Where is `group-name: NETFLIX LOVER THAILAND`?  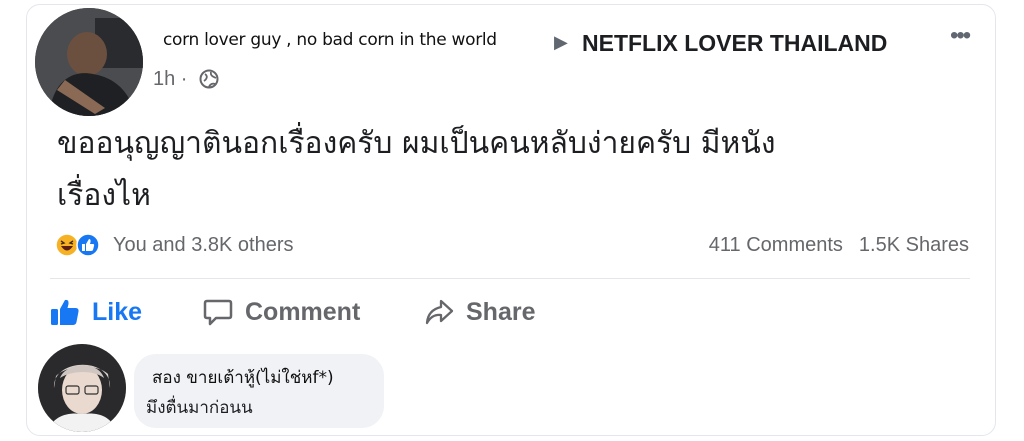
group-name: NETFLIX LOVER THAILAND is located at coordinates (734, 43).